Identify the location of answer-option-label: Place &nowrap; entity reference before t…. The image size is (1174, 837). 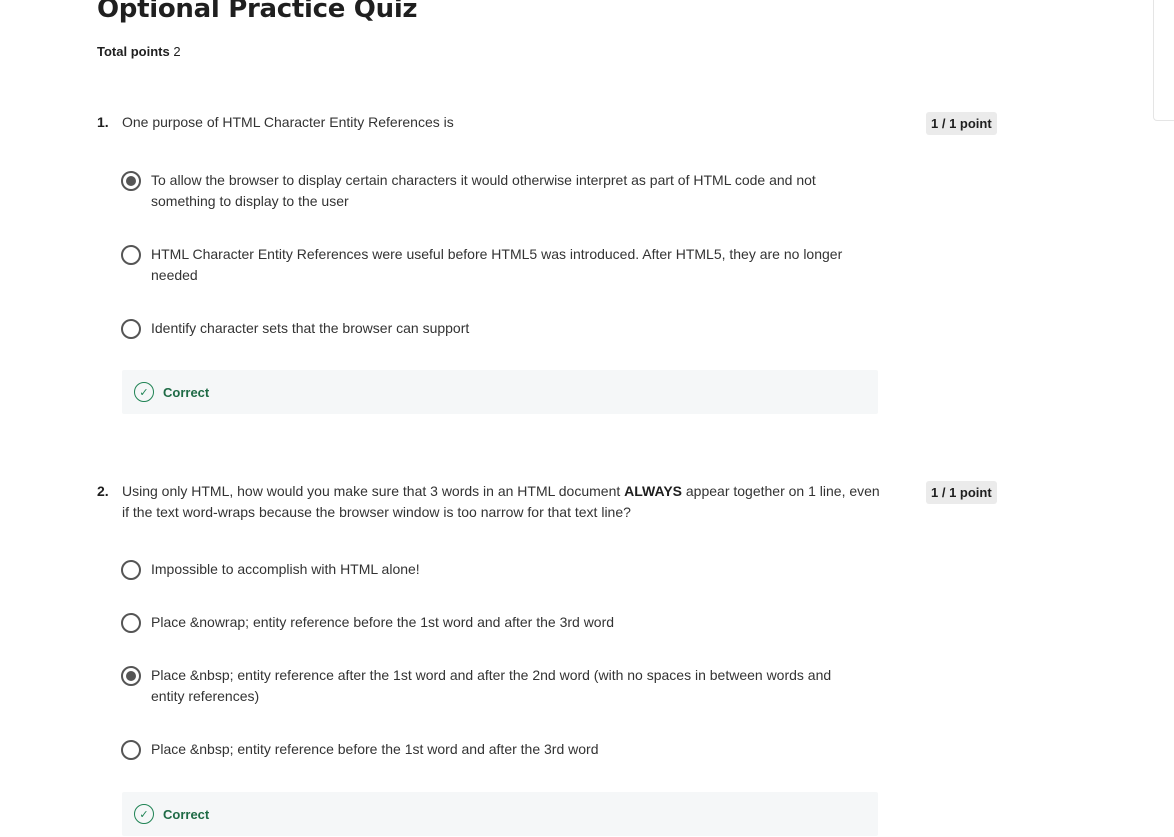
(383, 622).